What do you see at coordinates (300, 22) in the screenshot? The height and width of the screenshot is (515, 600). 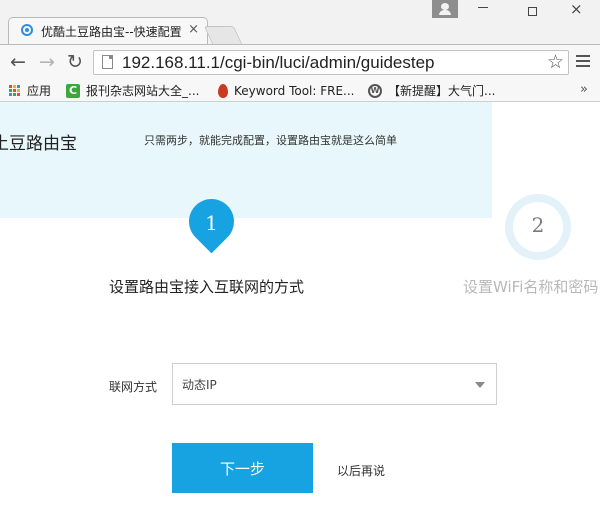 I see `browser-title-bar: 优酷土豆路由宝--快速配置 × ×` at bounding box center [300, 22].